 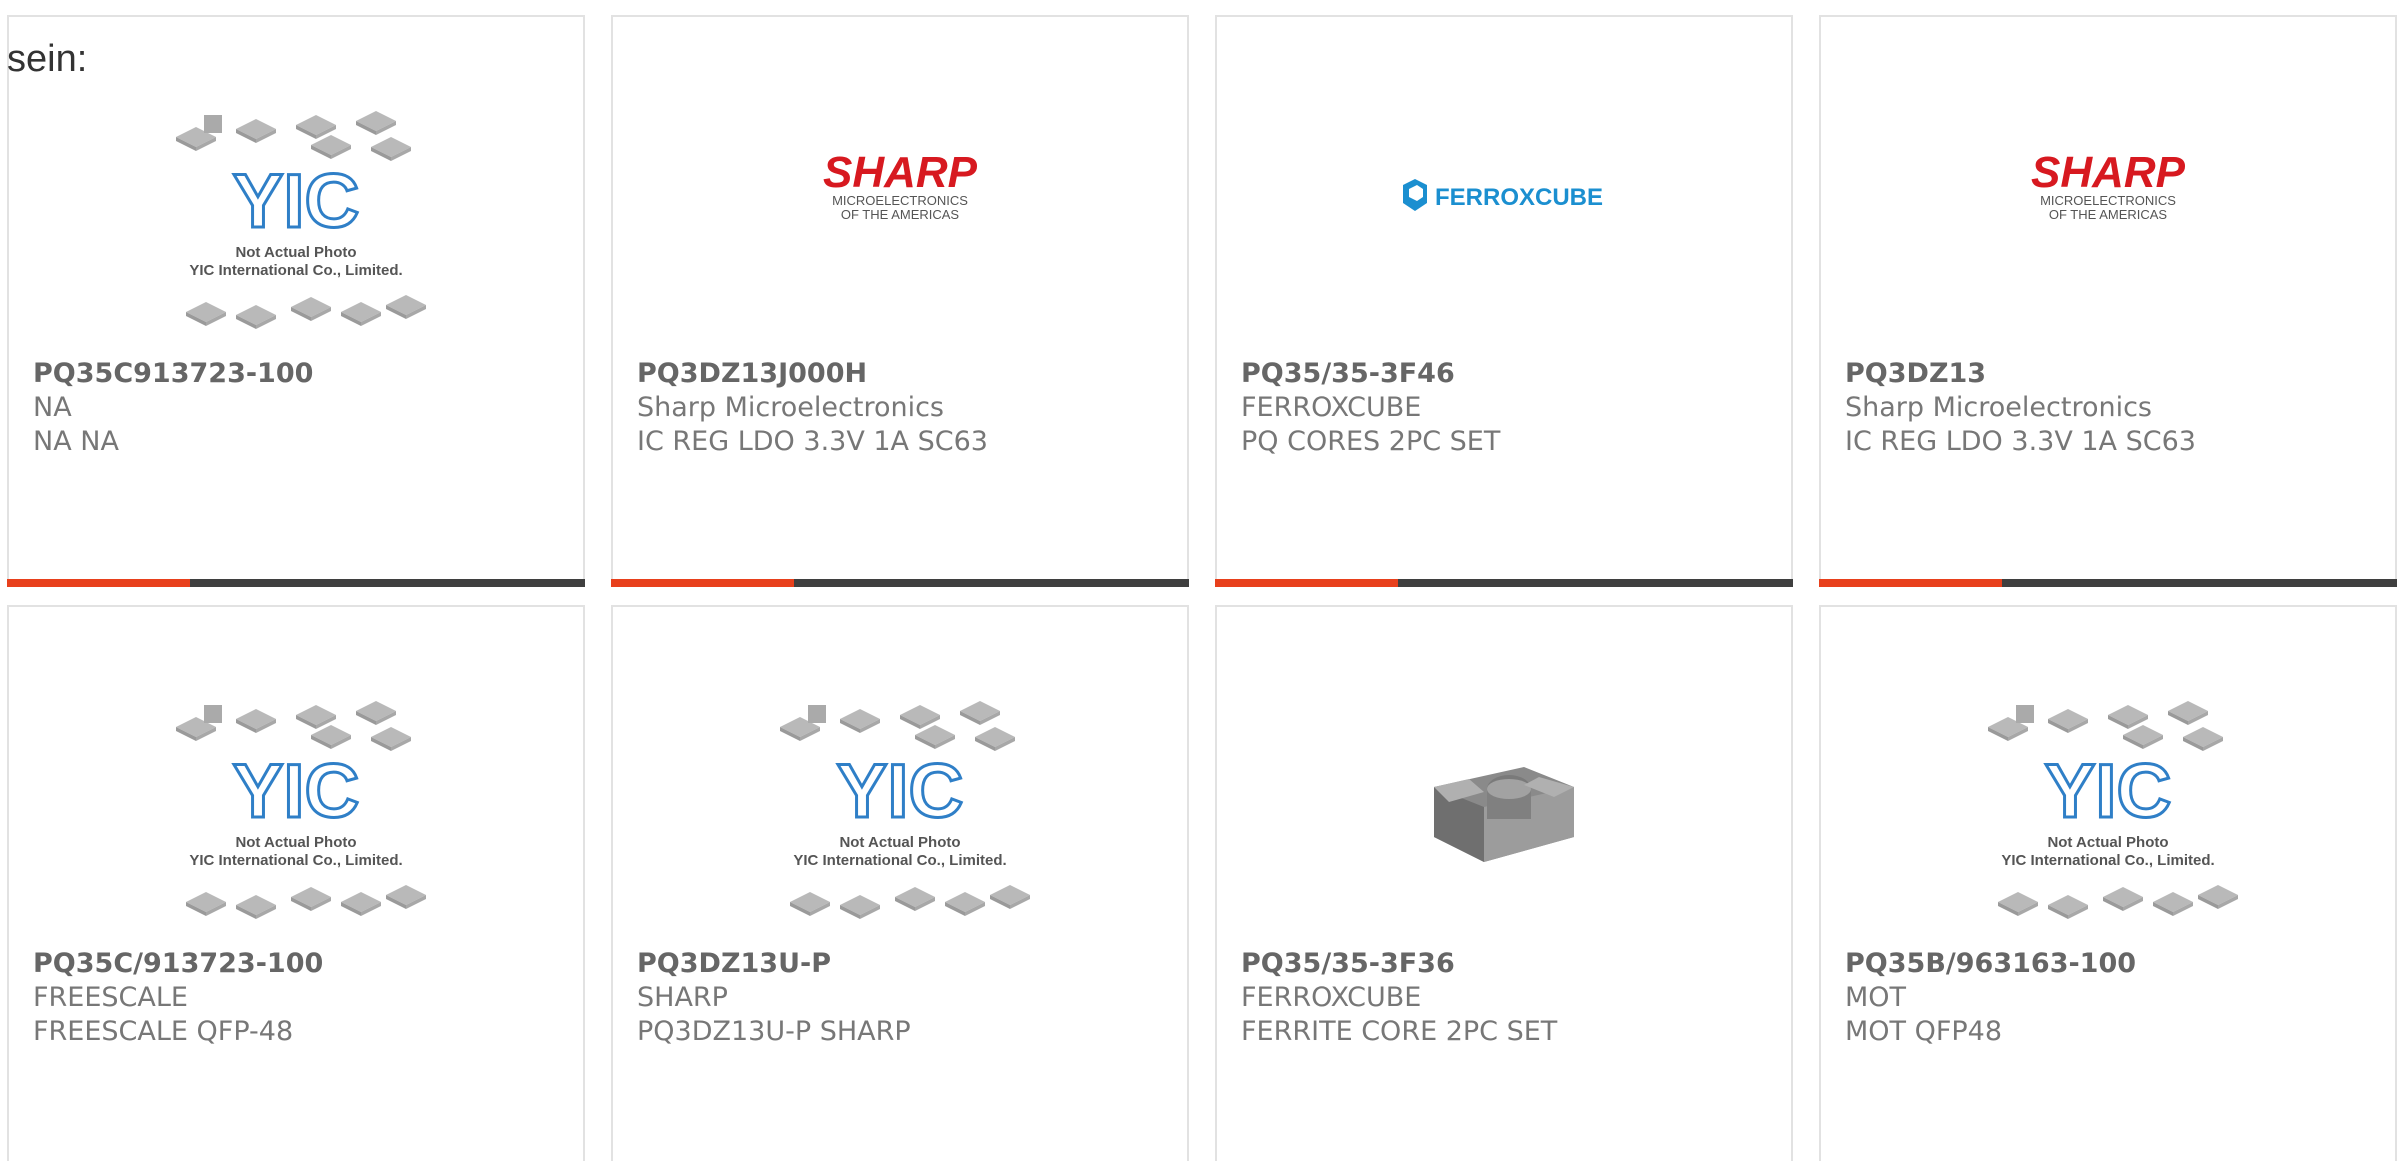 What do you see at coordinates (298, 374) in the screenshot?
I see `part-number: PQ35C913723-100` at bounding box center [298, 374].